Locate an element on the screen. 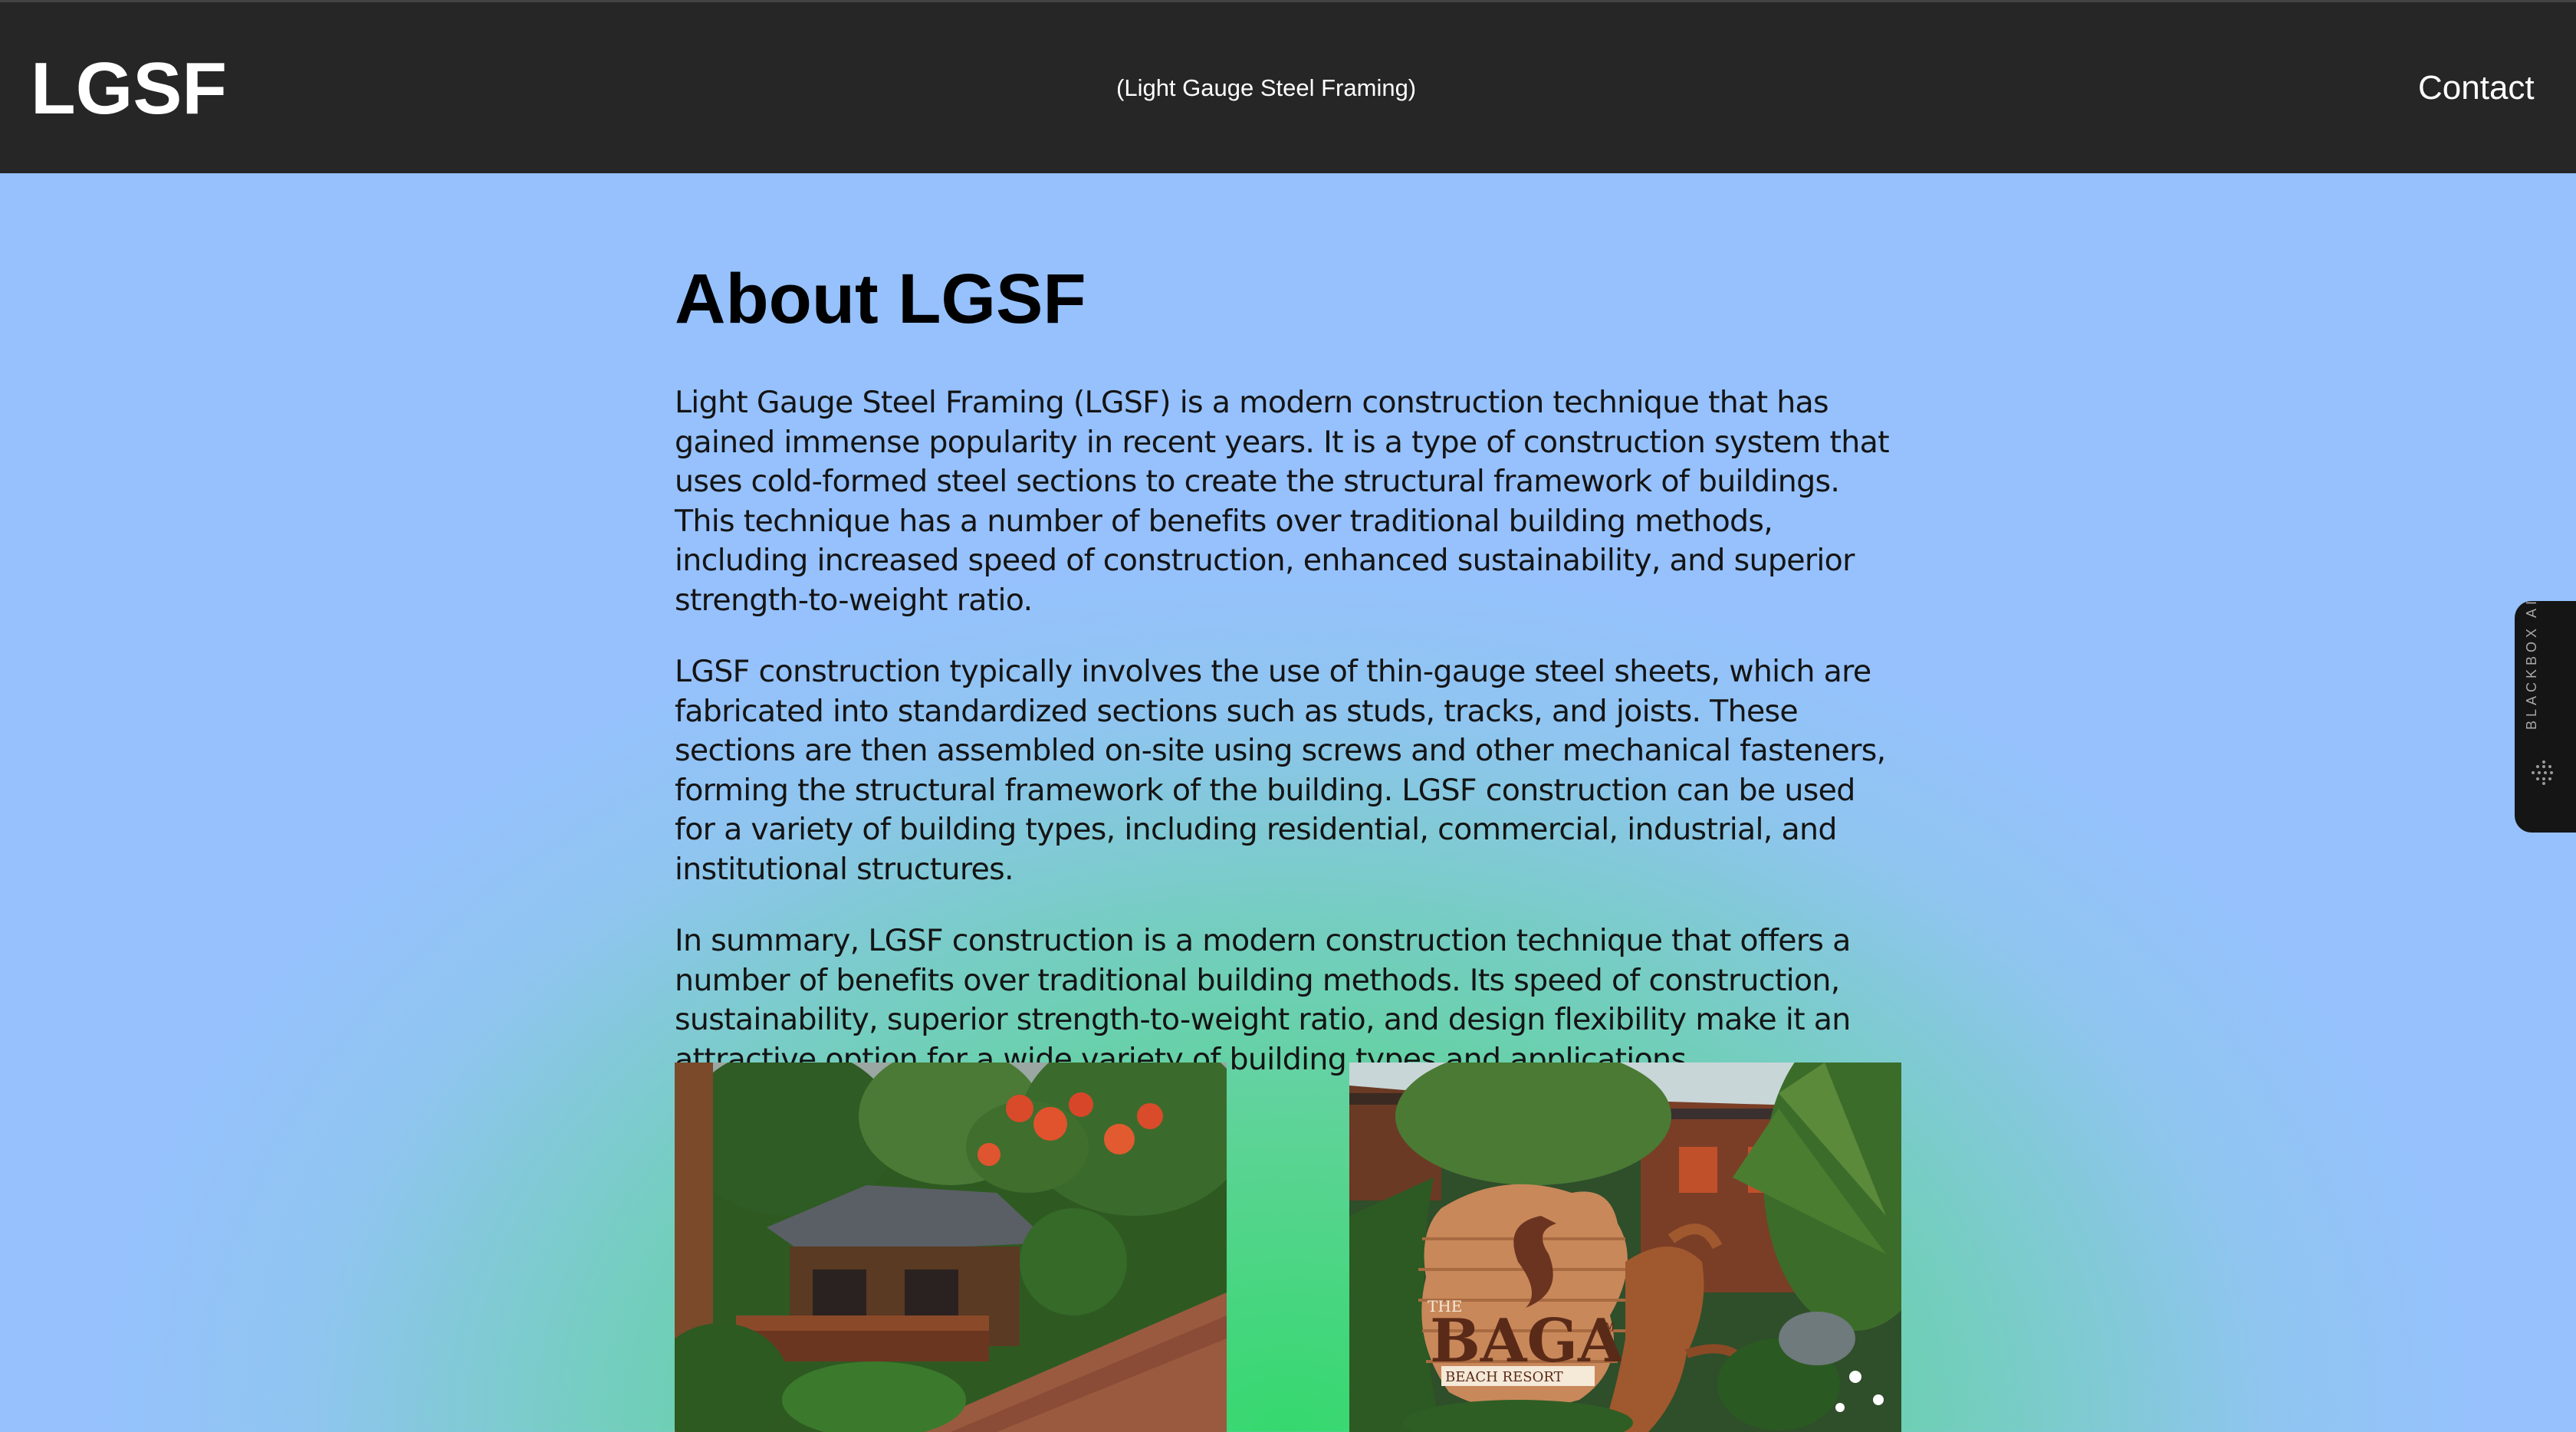  site-tagline: (Light Gauge Steel Framing) is located at coordinates (1267, 87).